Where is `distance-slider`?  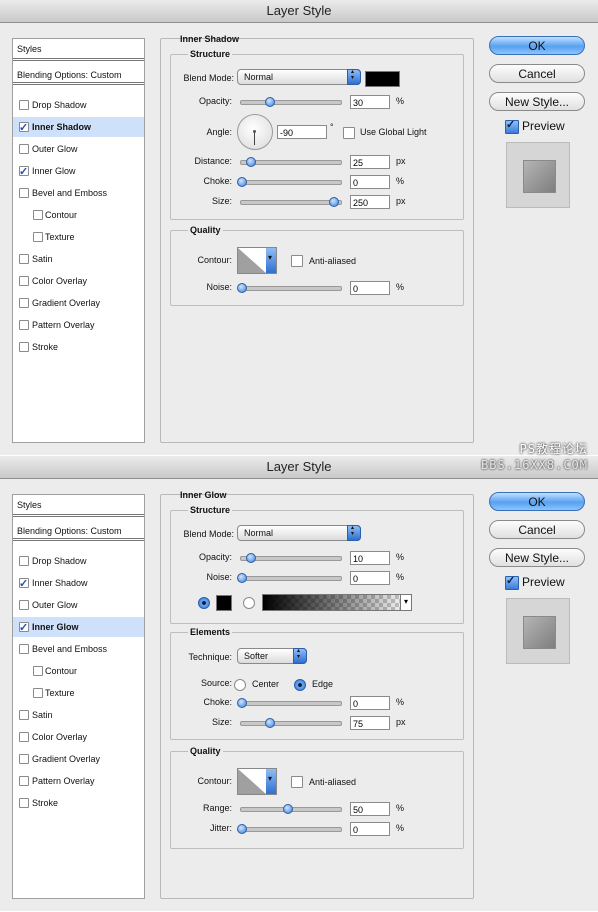
distance-slider is located at coordinates (291, 162).